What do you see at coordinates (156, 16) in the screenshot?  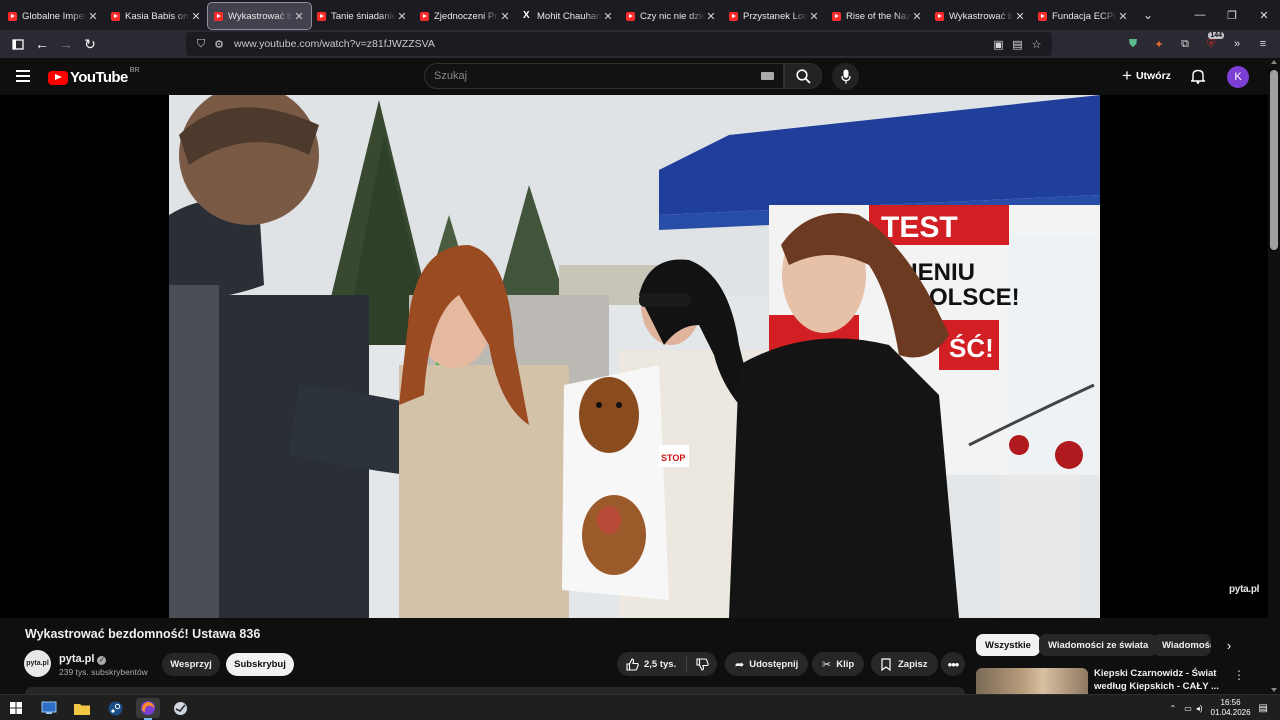 I see `browser-tab: Kasia Babis omawia✕` at bounding box center [156, 16].